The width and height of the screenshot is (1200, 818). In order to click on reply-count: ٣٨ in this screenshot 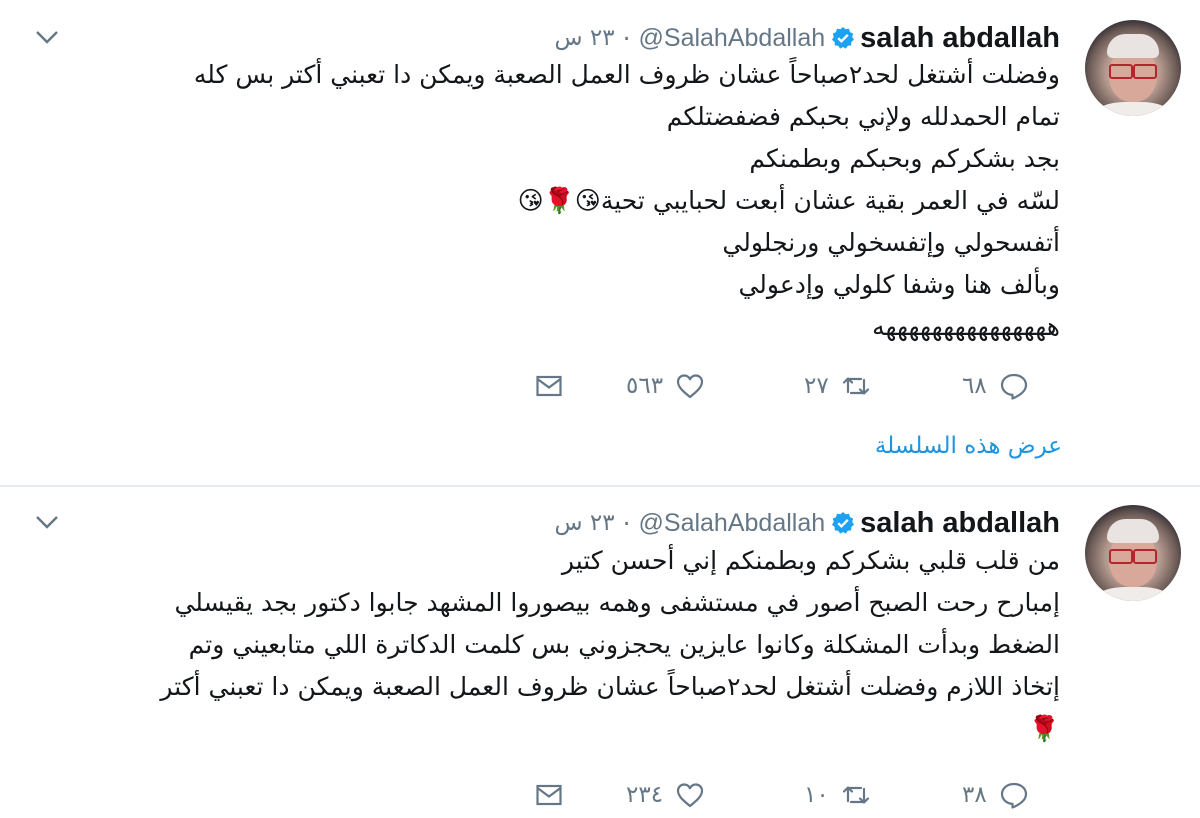, I will do `click(974, 795)`.